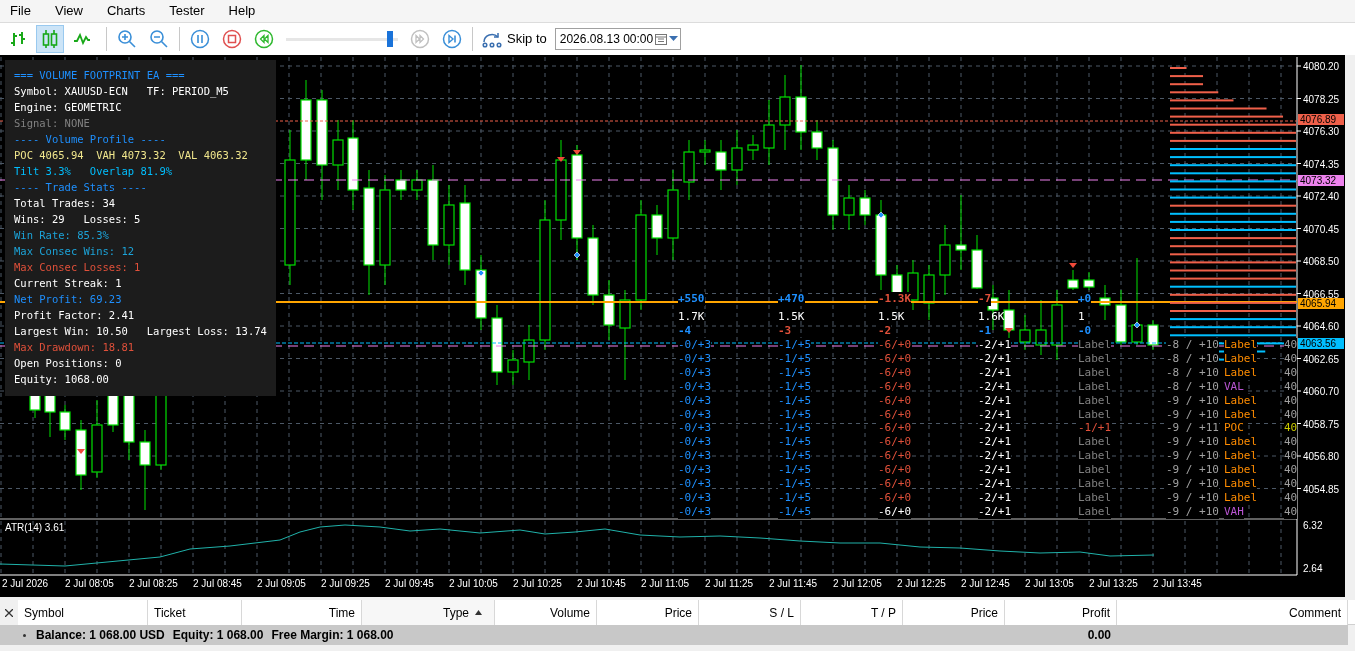  What do you see at coordinates (126, 11) in the screenshot?
I see `menu-item: Charts` at bounding box center [126, 11].